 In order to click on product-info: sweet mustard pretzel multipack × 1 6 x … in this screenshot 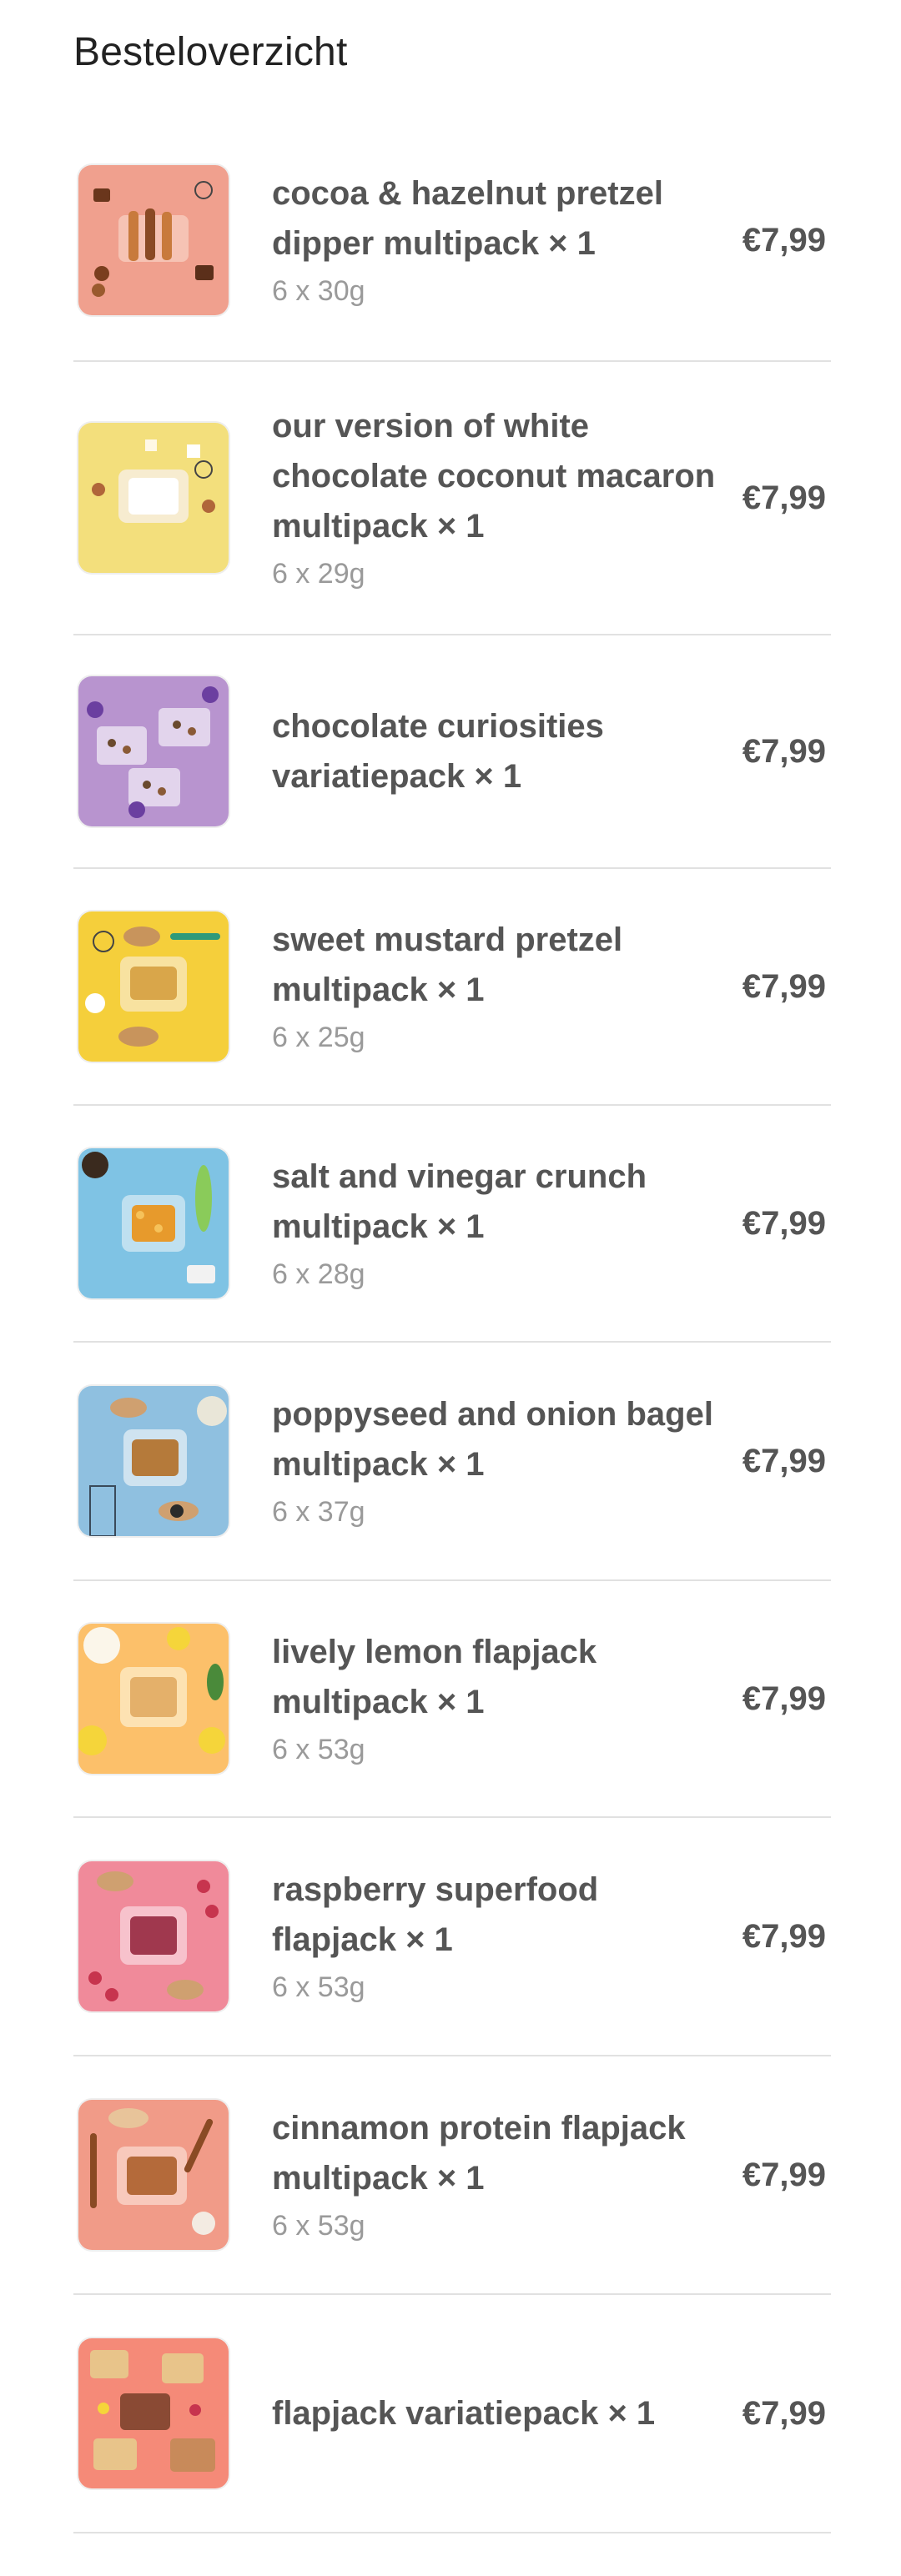, I will do `click(507, 986)`.